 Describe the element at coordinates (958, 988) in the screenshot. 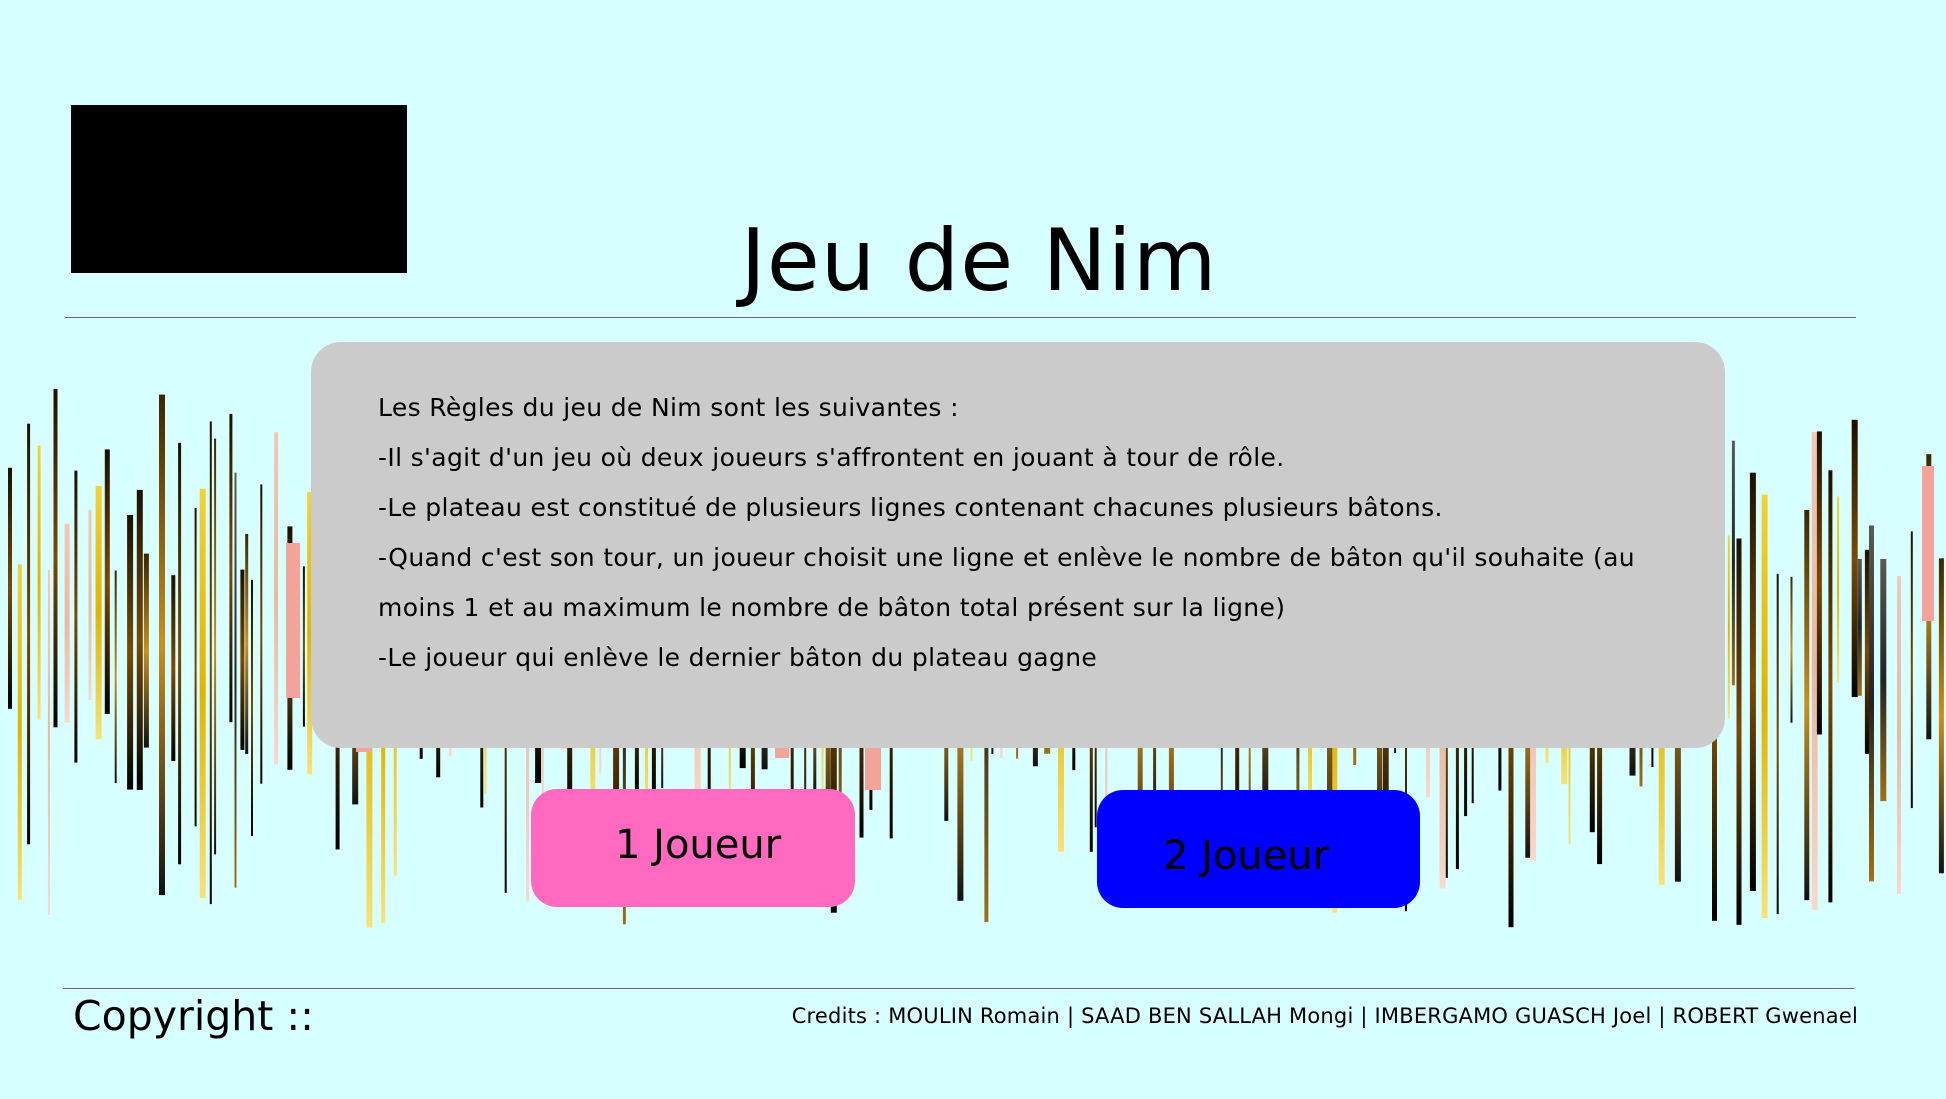

I see `footer-divider` at that location.